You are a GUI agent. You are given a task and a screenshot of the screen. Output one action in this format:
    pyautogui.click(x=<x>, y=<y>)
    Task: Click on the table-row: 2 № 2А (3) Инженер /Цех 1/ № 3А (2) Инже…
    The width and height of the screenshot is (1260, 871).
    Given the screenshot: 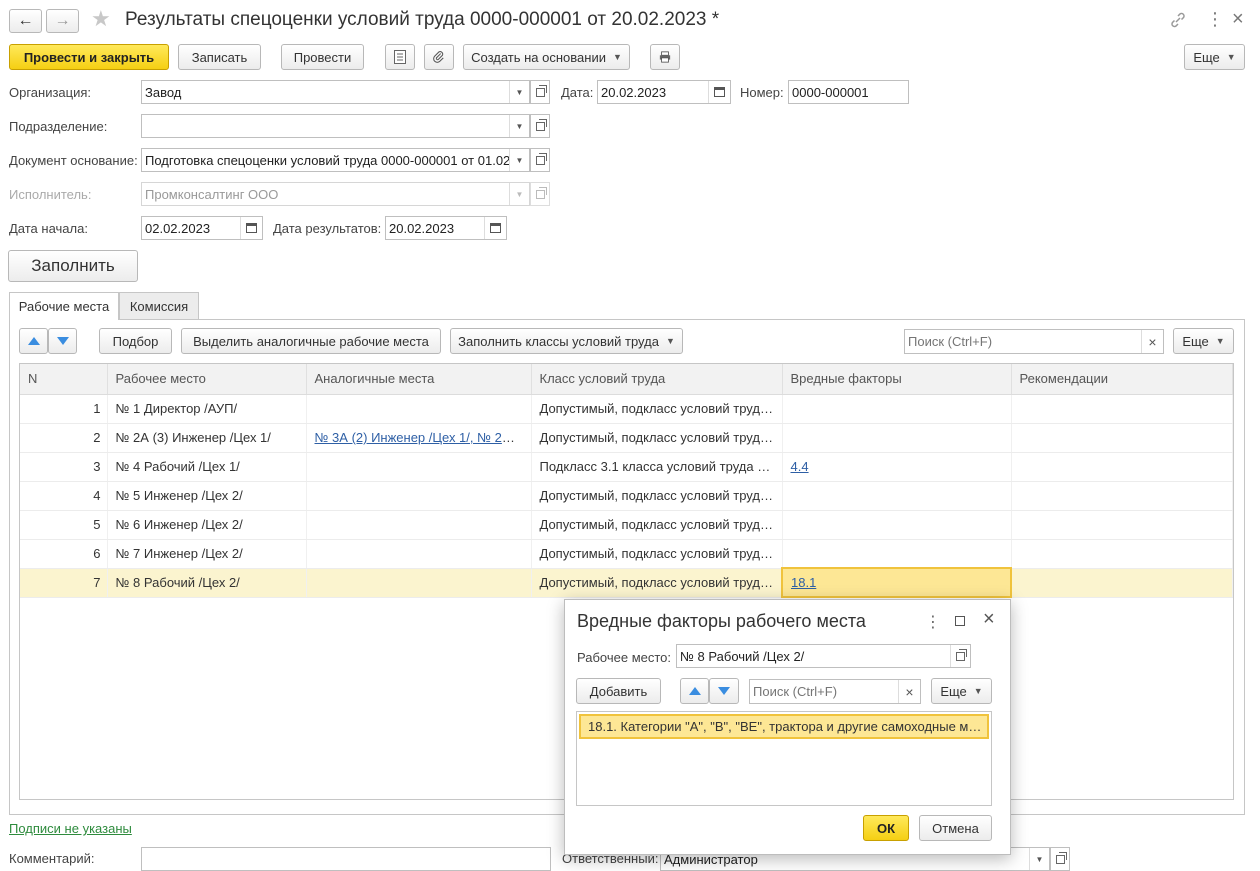 What is the action you would take?
    pyautogui.click(x=626, y=438)
    